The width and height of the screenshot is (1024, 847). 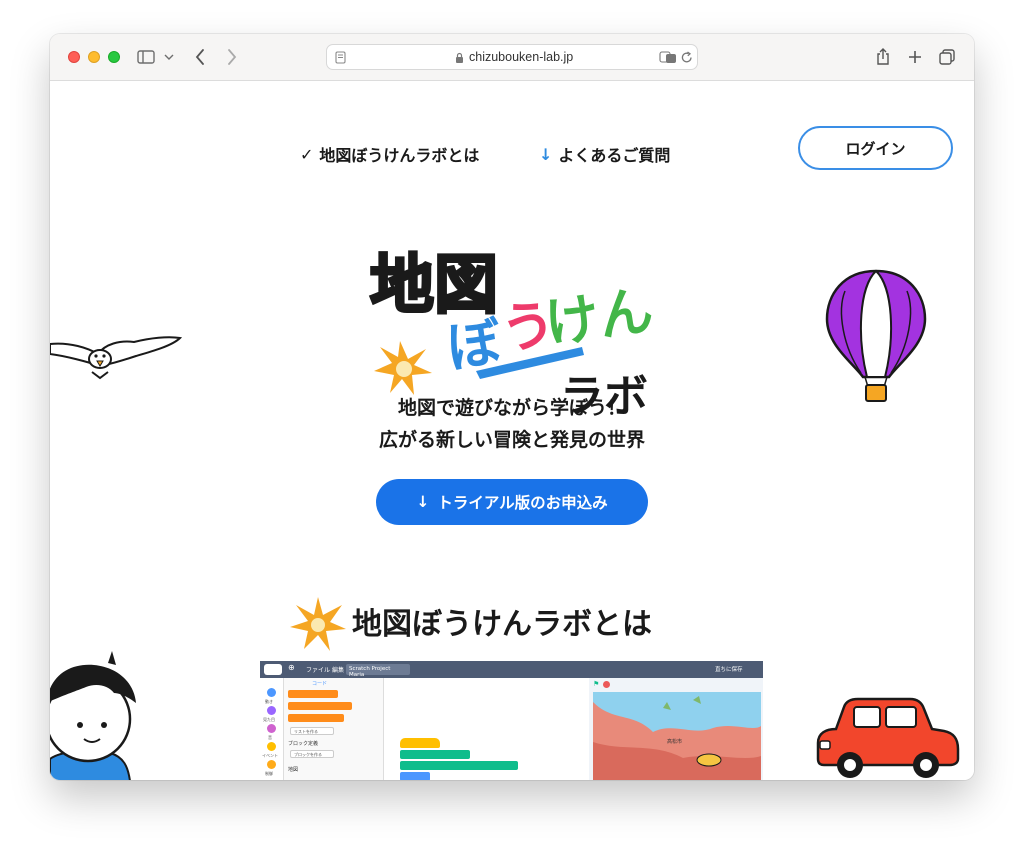 What do you see at coordinates (667, 57) in the screenshot?
I see `translate-icon` at bounding box center [667, 57].